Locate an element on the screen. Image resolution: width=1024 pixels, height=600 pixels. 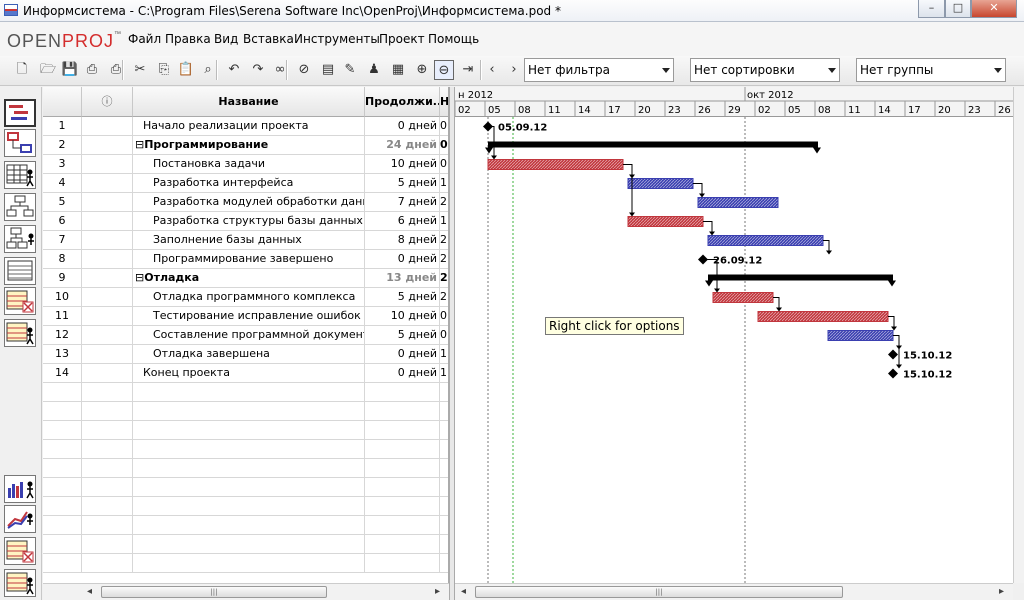
task-name: Постановка задачи is located at coordinates (249, 164).